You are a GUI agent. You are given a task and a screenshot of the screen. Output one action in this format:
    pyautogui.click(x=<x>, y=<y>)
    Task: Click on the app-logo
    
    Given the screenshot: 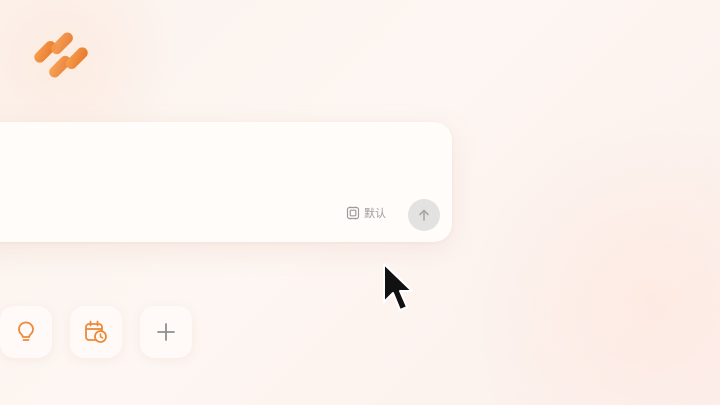 What is the action you would take?
    pyautogui.click(x=61, y=55)
    